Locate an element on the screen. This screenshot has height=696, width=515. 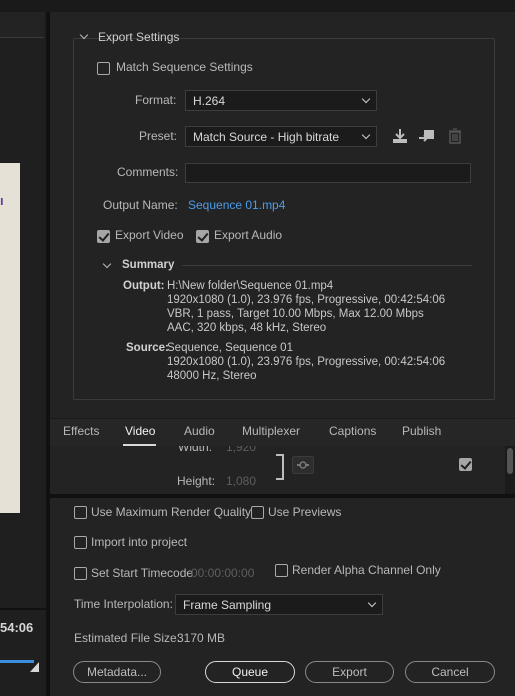
set-start-timecode-label: Set Start Timecode is located at coordinates (142, 573).